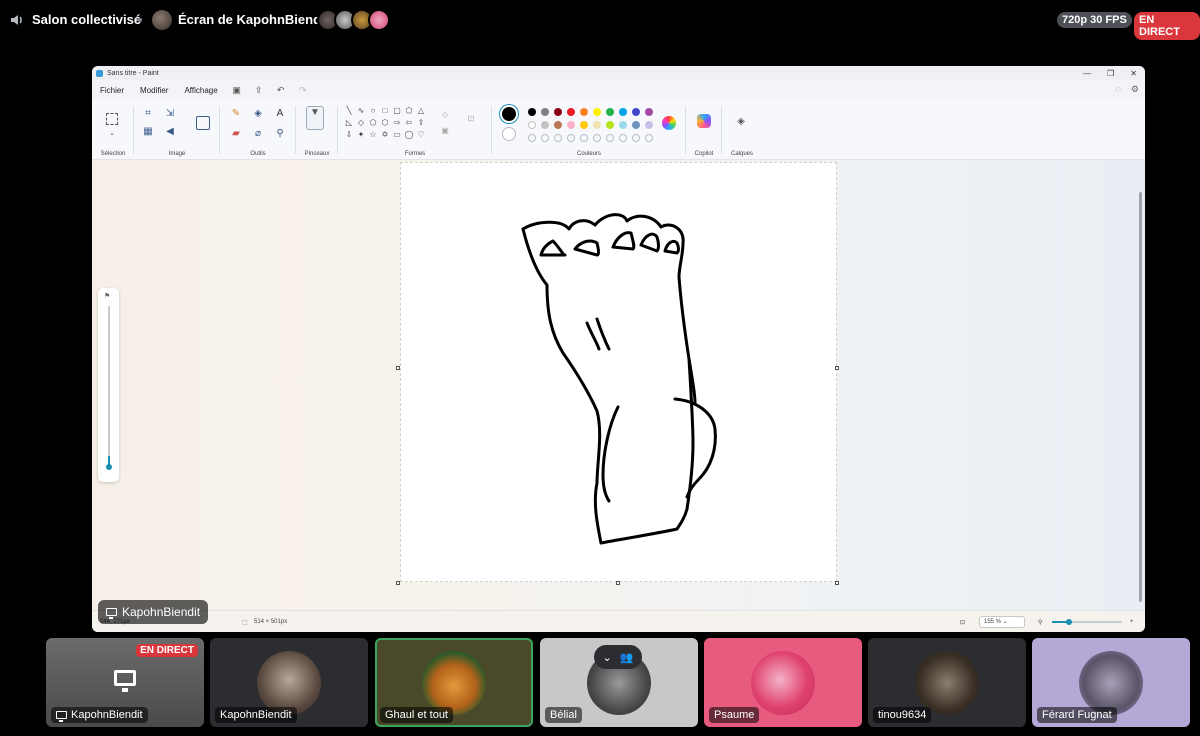 Image resolution: width=1200 pixels, height=736 pixels. Describe the element at coordinates (1118, 89) in the screenshot. I see `account-icon: ◌` at that location.